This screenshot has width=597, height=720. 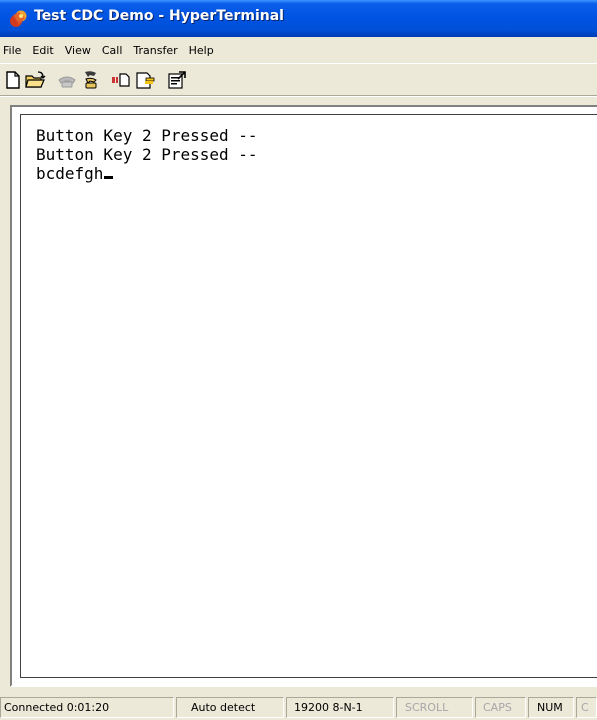 What do you see at coordinates (77, 50) in the screenshot?
I see `menu-view: View` at bounding box center [77, 50].